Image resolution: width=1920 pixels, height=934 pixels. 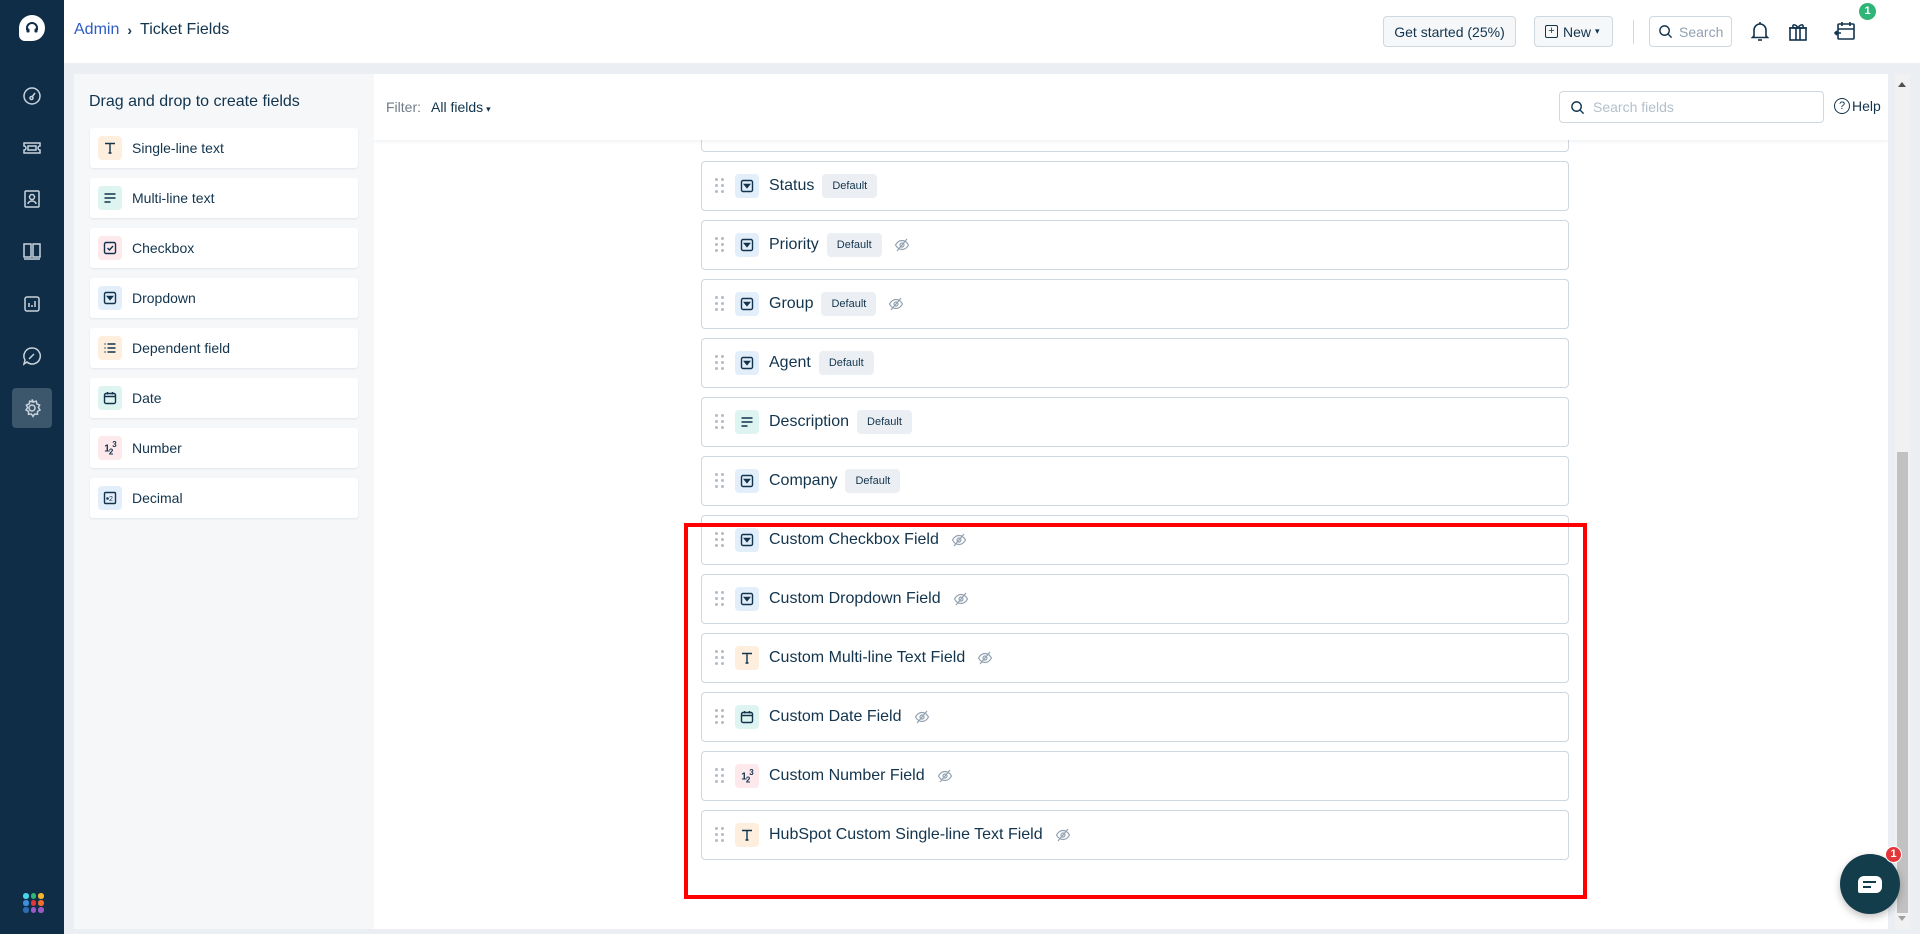 What do you see at coordinates (32, 28) in the screenshot?
I see `freshdesk-logo-icon` at bounding box center [32, 28].